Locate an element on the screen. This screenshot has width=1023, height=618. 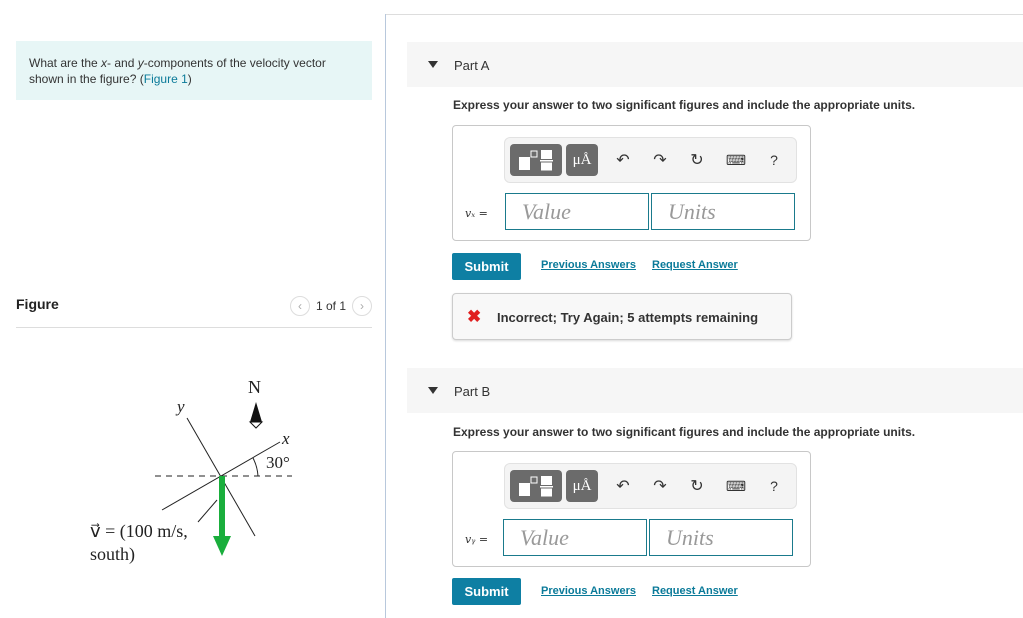
prev-figure-button: ‹ is located at coordinates (299, 306).